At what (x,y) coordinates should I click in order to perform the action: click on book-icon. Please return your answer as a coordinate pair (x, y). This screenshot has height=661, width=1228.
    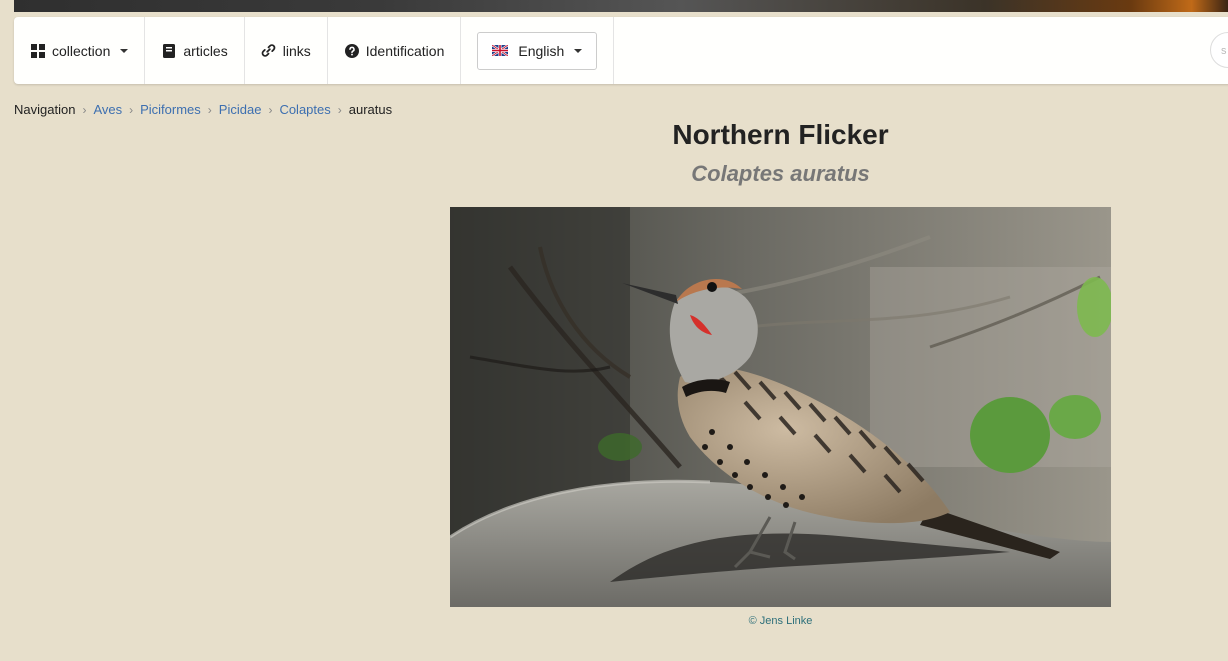
    Looking at the image, I should click on (169, 51).